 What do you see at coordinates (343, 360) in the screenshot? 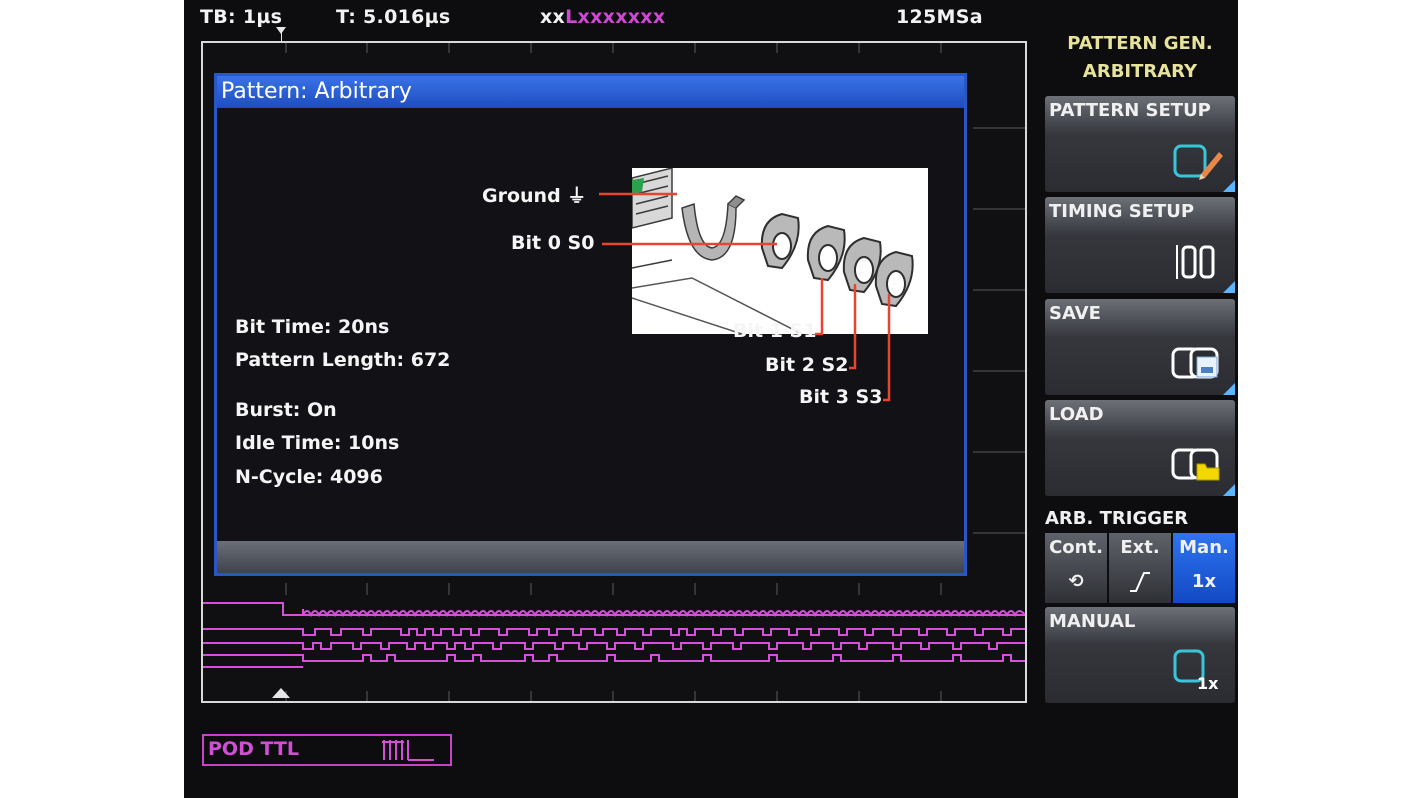
I see `pattern-length-value: Pattern Length: 672` at bounding box center [343, 360].